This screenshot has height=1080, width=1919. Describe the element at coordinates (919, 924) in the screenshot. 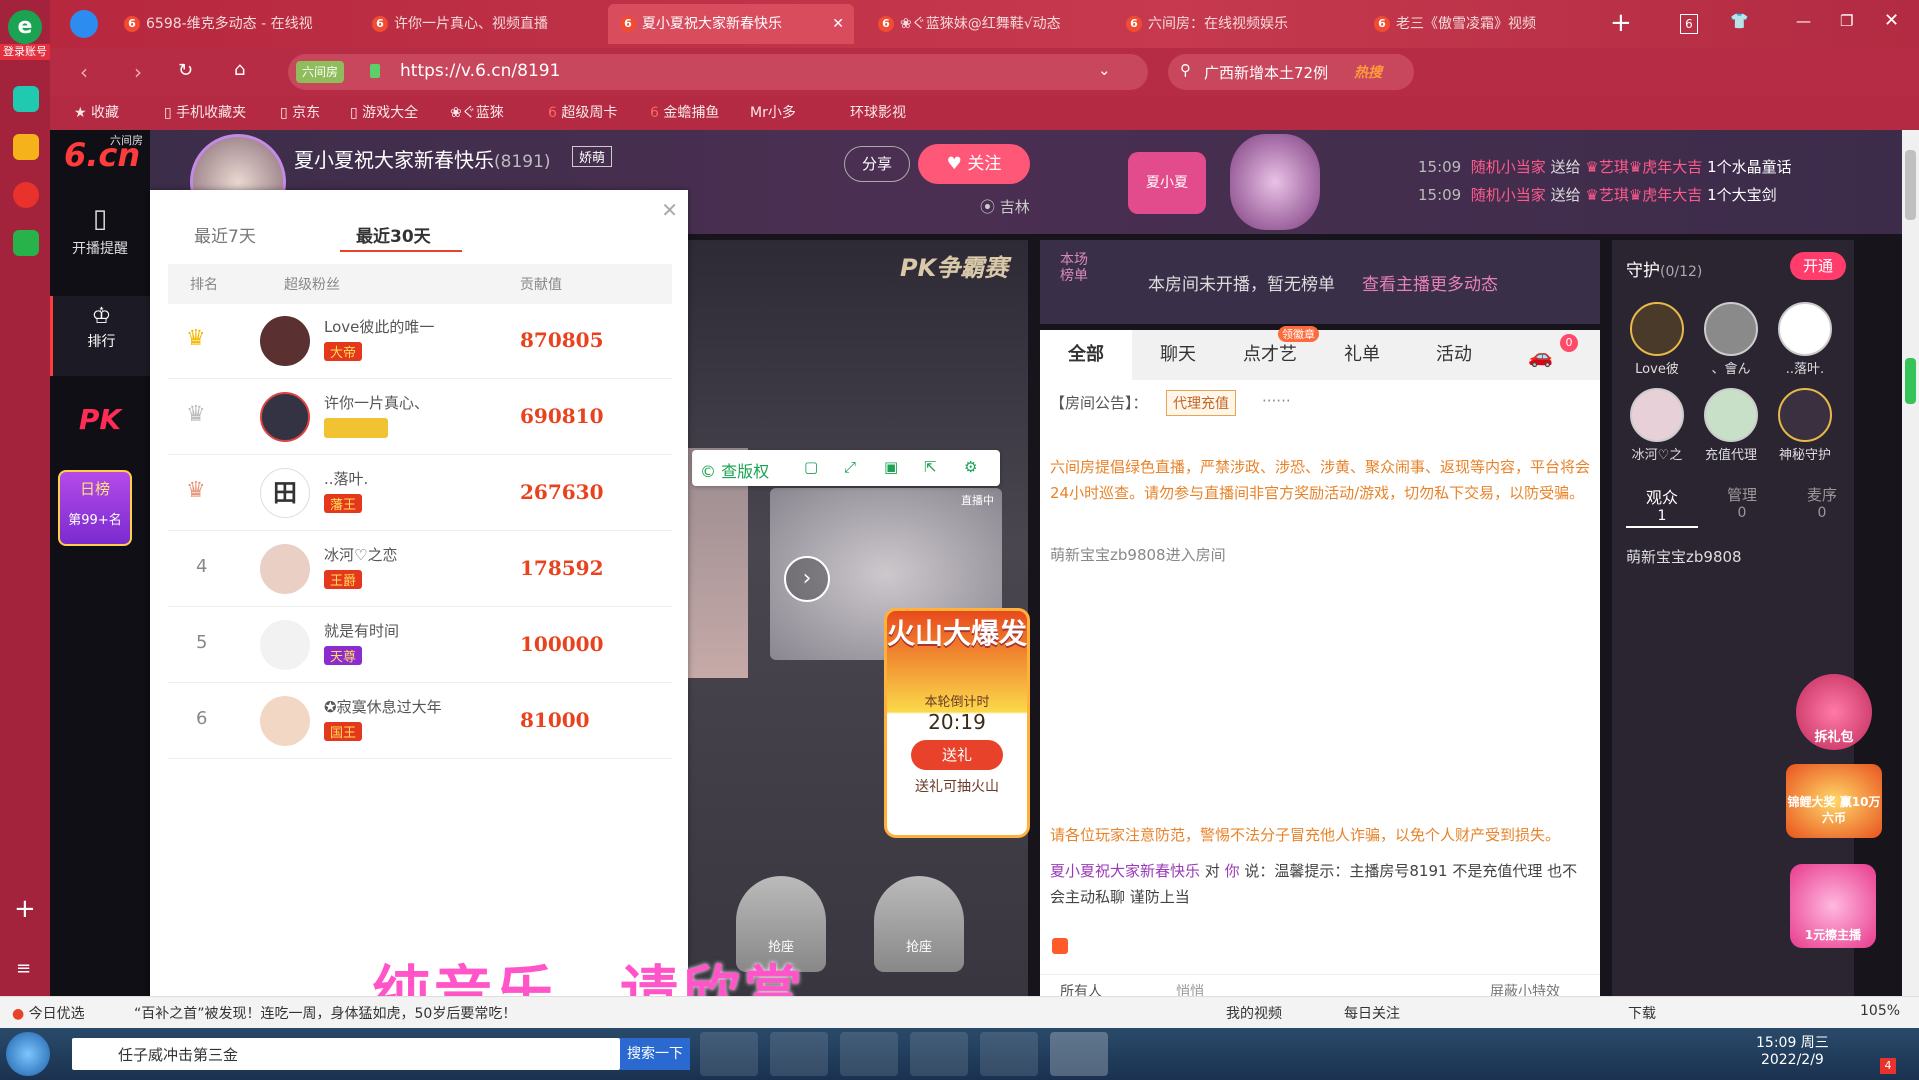

I see `seat-2: 抢座` at that location.